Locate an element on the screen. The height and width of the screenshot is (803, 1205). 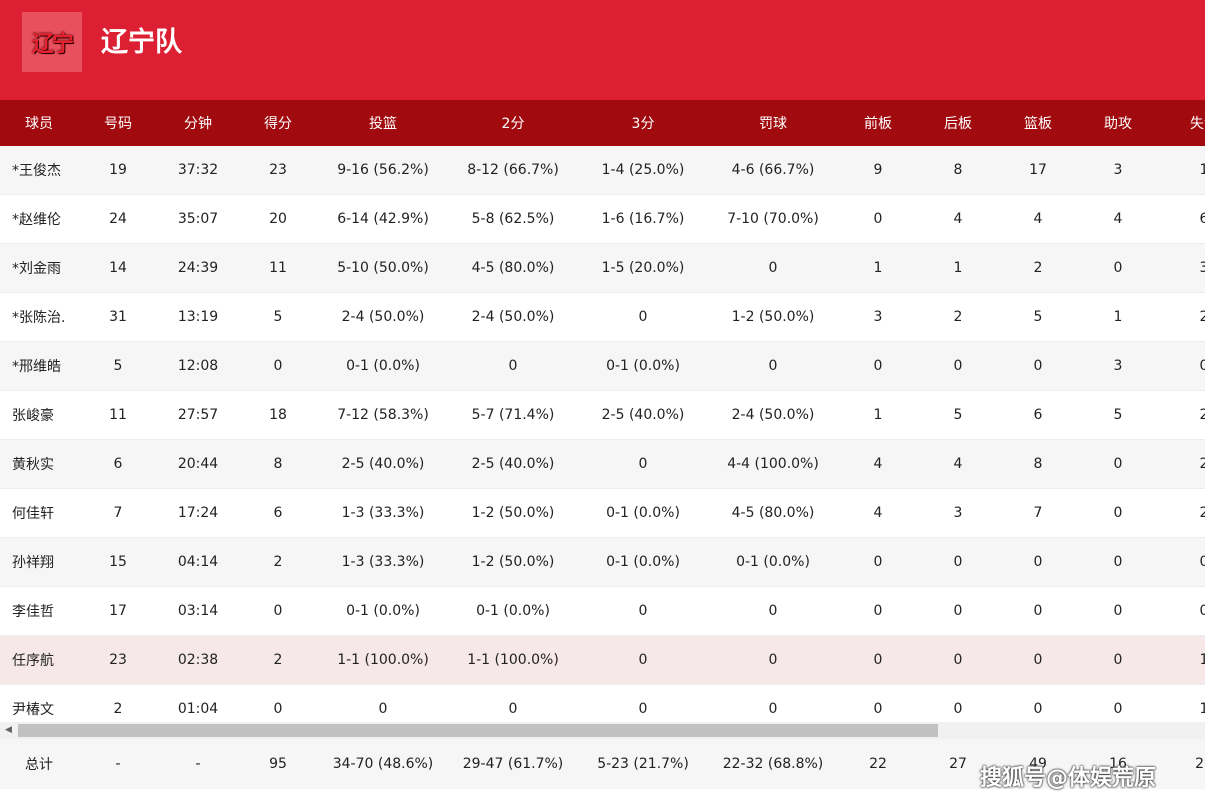
scroll-left-arrow-icon: ◀ is located at coordinates (8, 730).